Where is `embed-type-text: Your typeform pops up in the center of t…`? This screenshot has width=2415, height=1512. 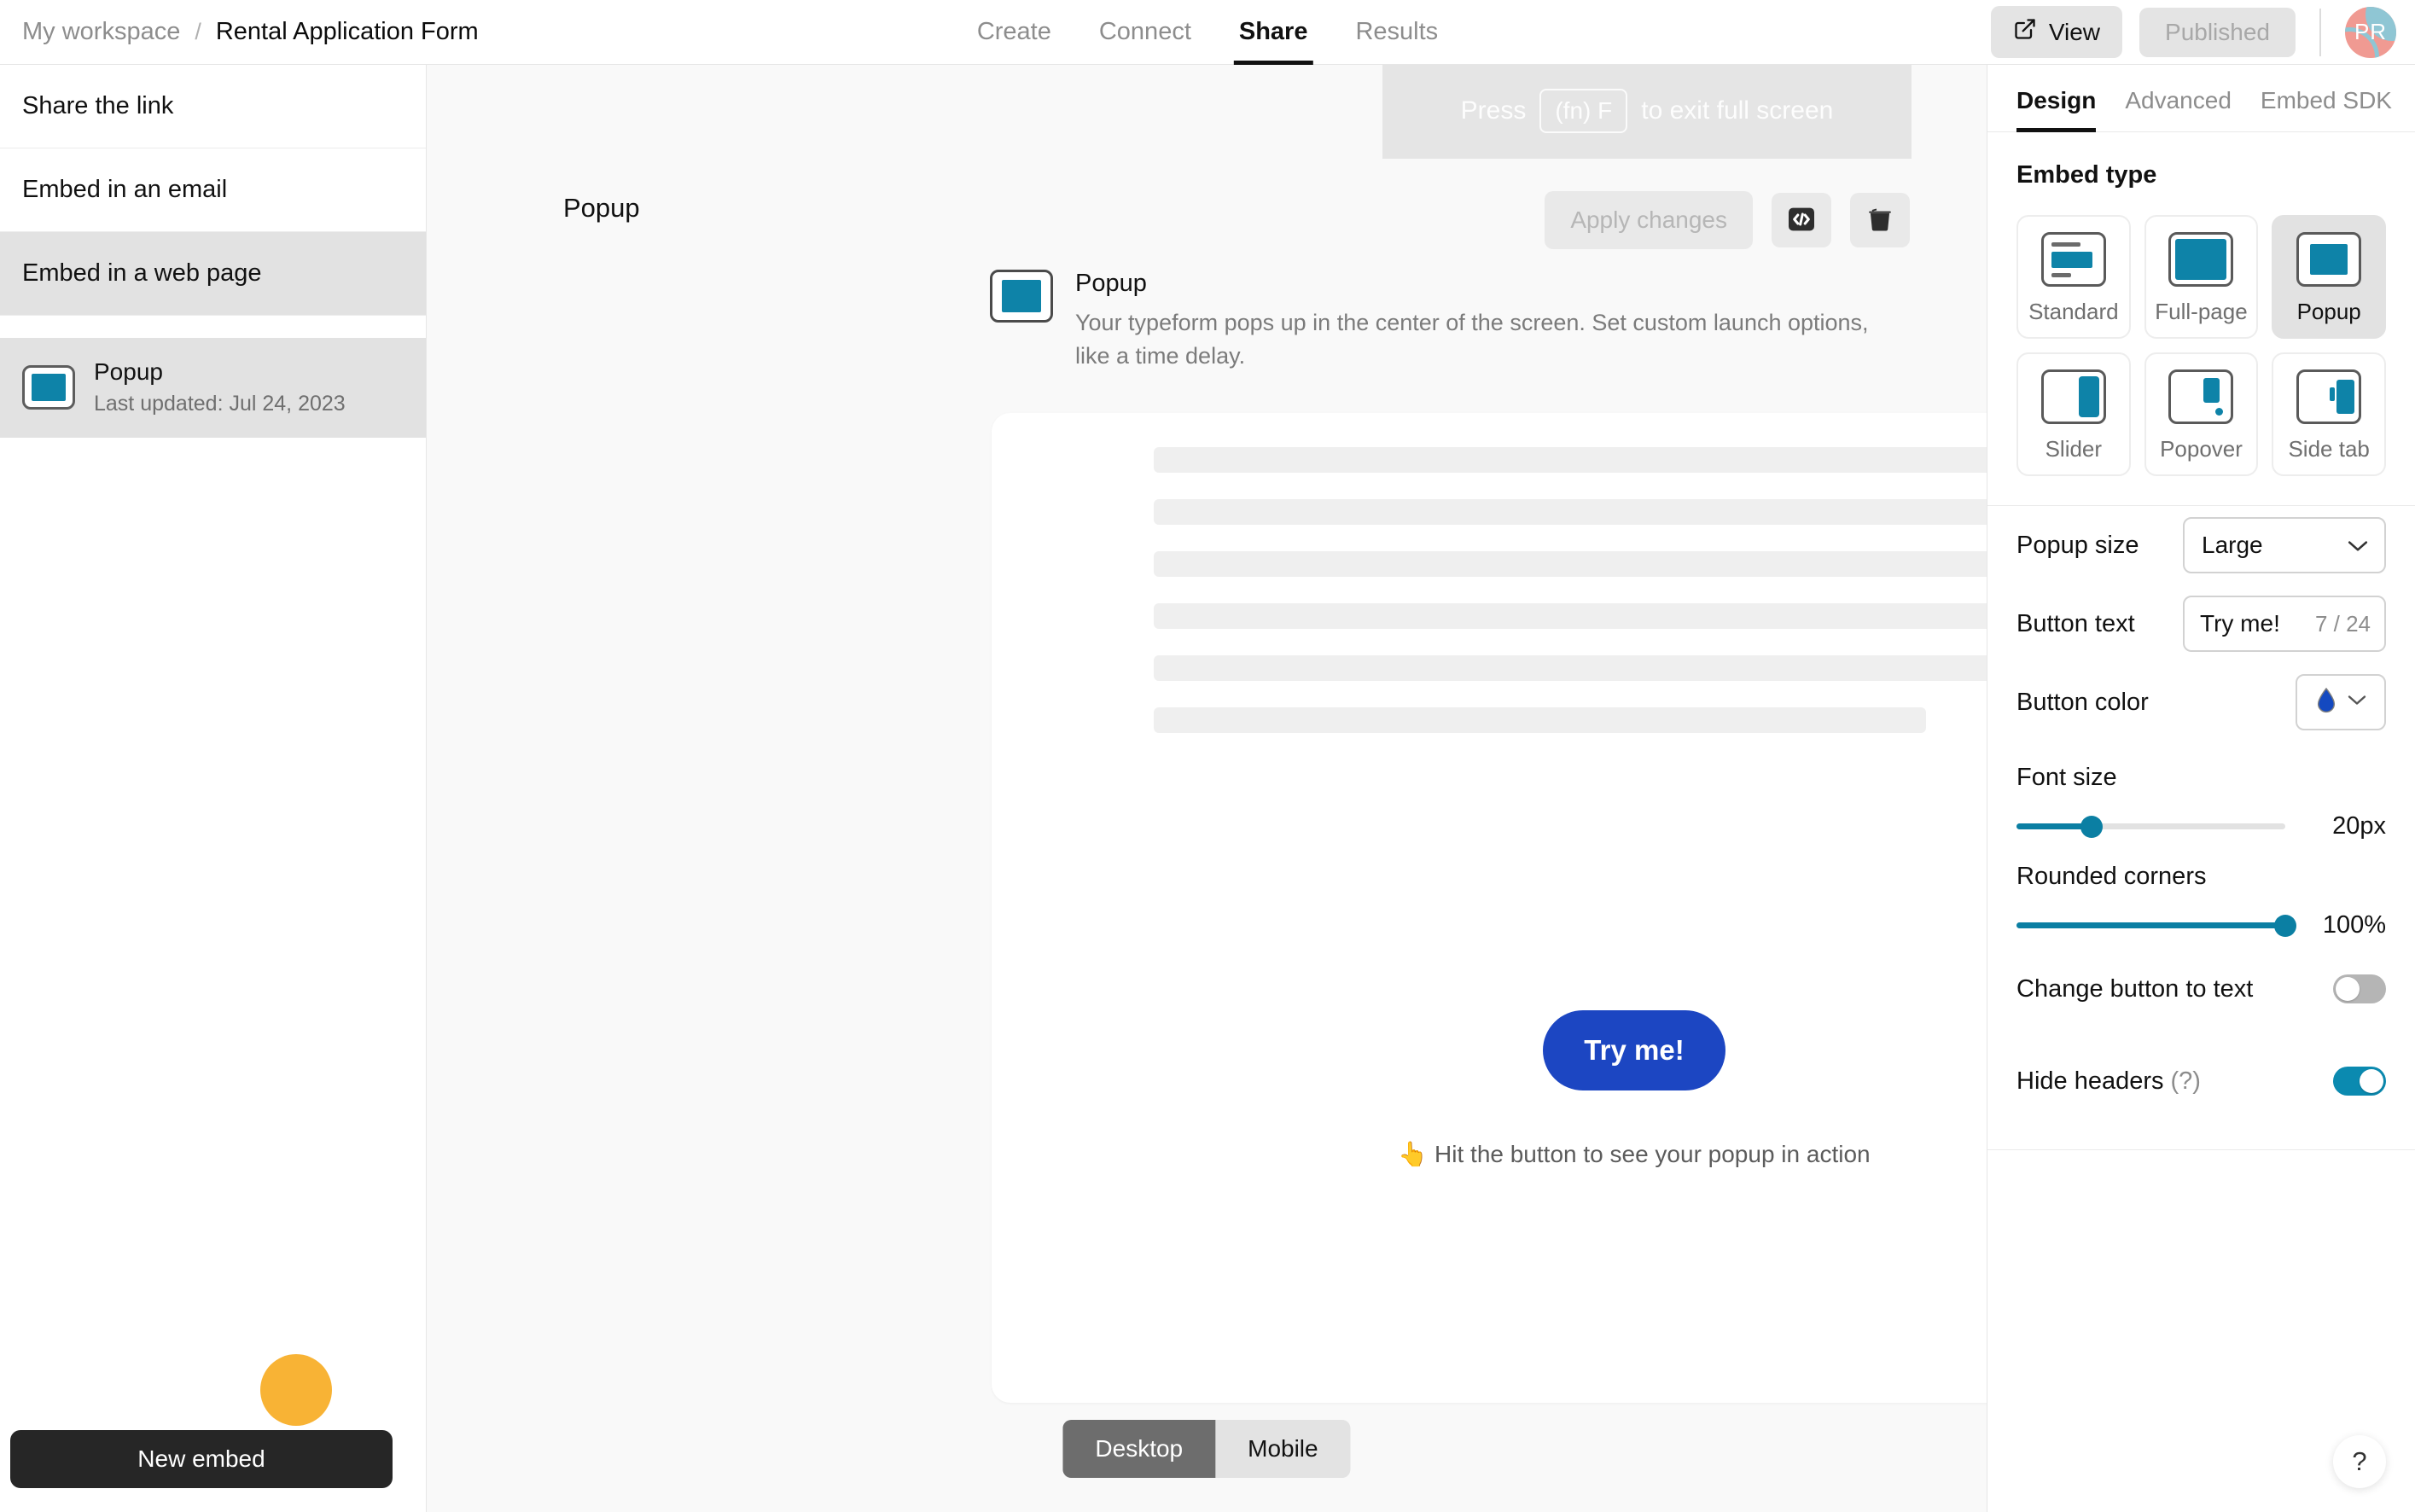
embed-type-text: Your typeform pops up in the center of t… is located at coordinates (1472, 339).